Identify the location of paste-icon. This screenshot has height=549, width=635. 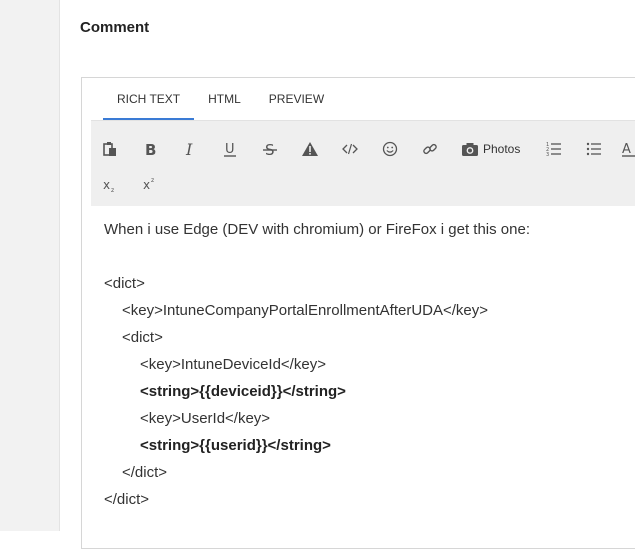
(109, 149).